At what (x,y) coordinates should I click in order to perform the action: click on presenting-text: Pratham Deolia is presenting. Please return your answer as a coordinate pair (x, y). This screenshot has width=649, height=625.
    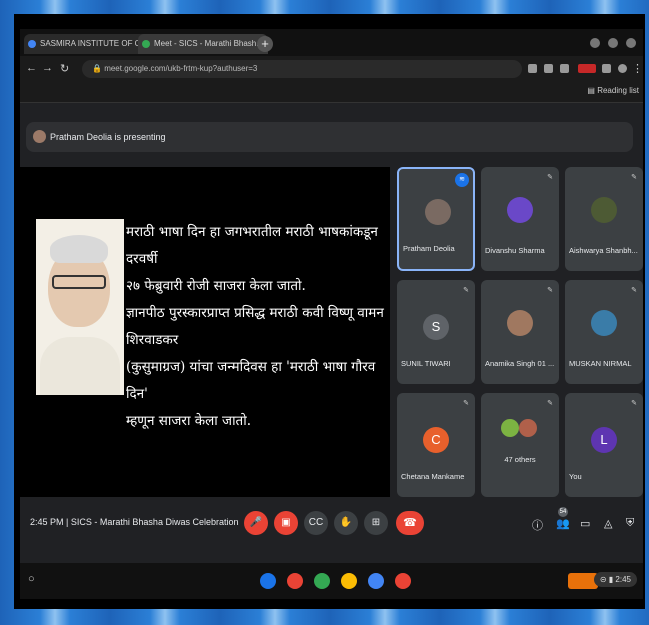
    Looking at the image, I should click on (108, 137).